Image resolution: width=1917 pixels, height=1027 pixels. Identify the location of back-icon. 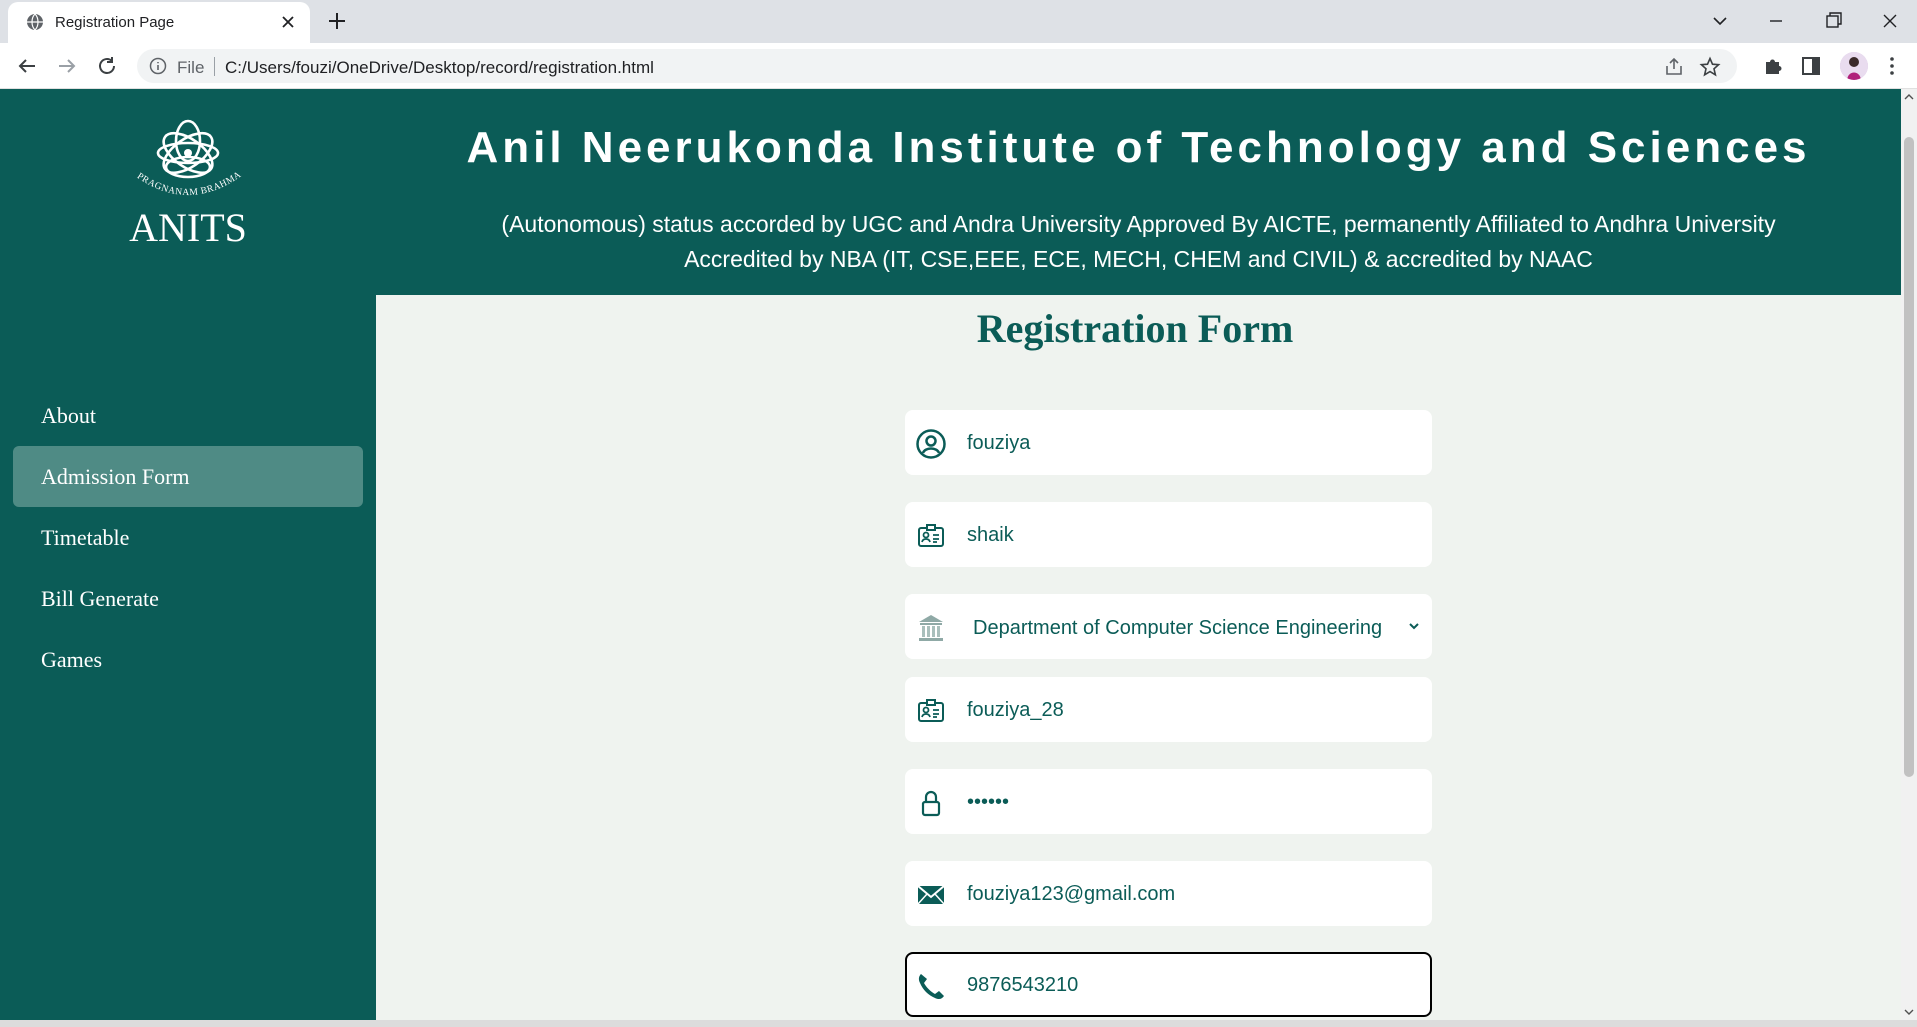
(27, 66).